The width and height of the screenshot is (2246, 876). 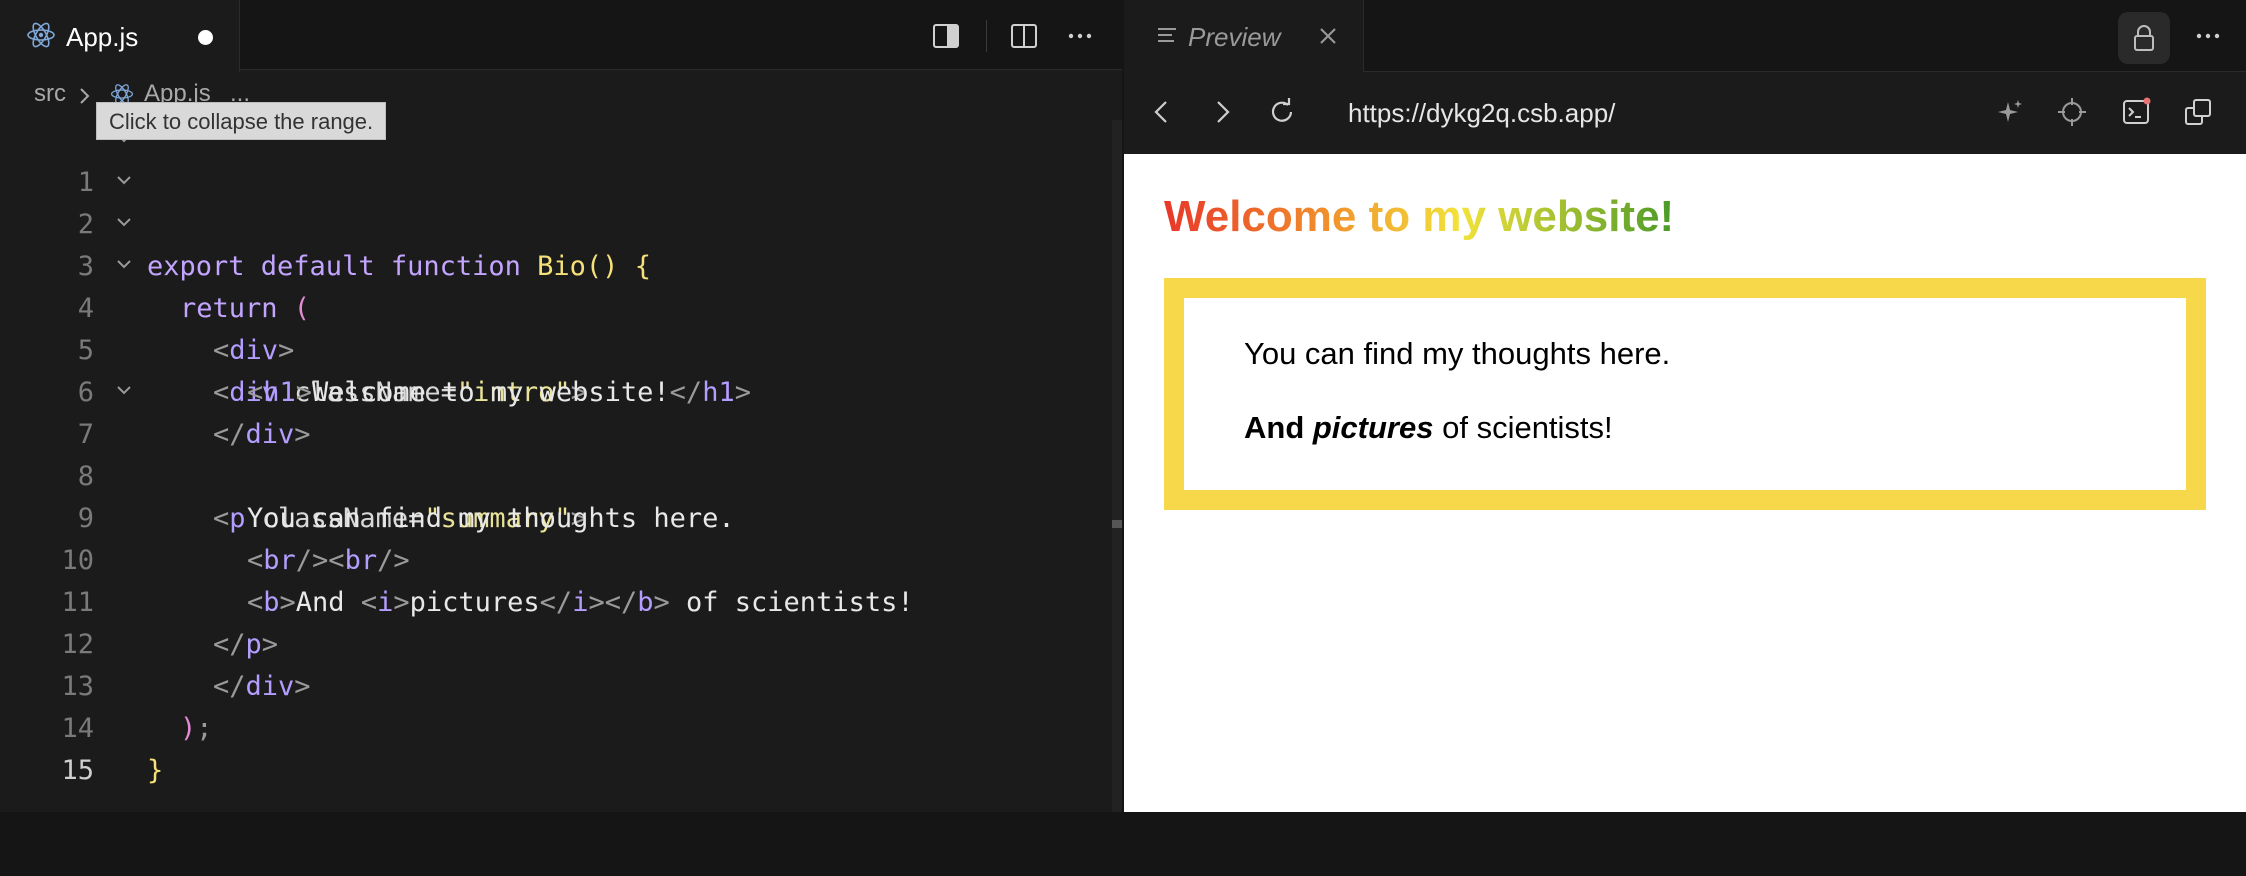 What do you see at coordinates (1117, 524) in the screenshot?
I see `scrollbar-thumb` at bounding box center [1117, 524].